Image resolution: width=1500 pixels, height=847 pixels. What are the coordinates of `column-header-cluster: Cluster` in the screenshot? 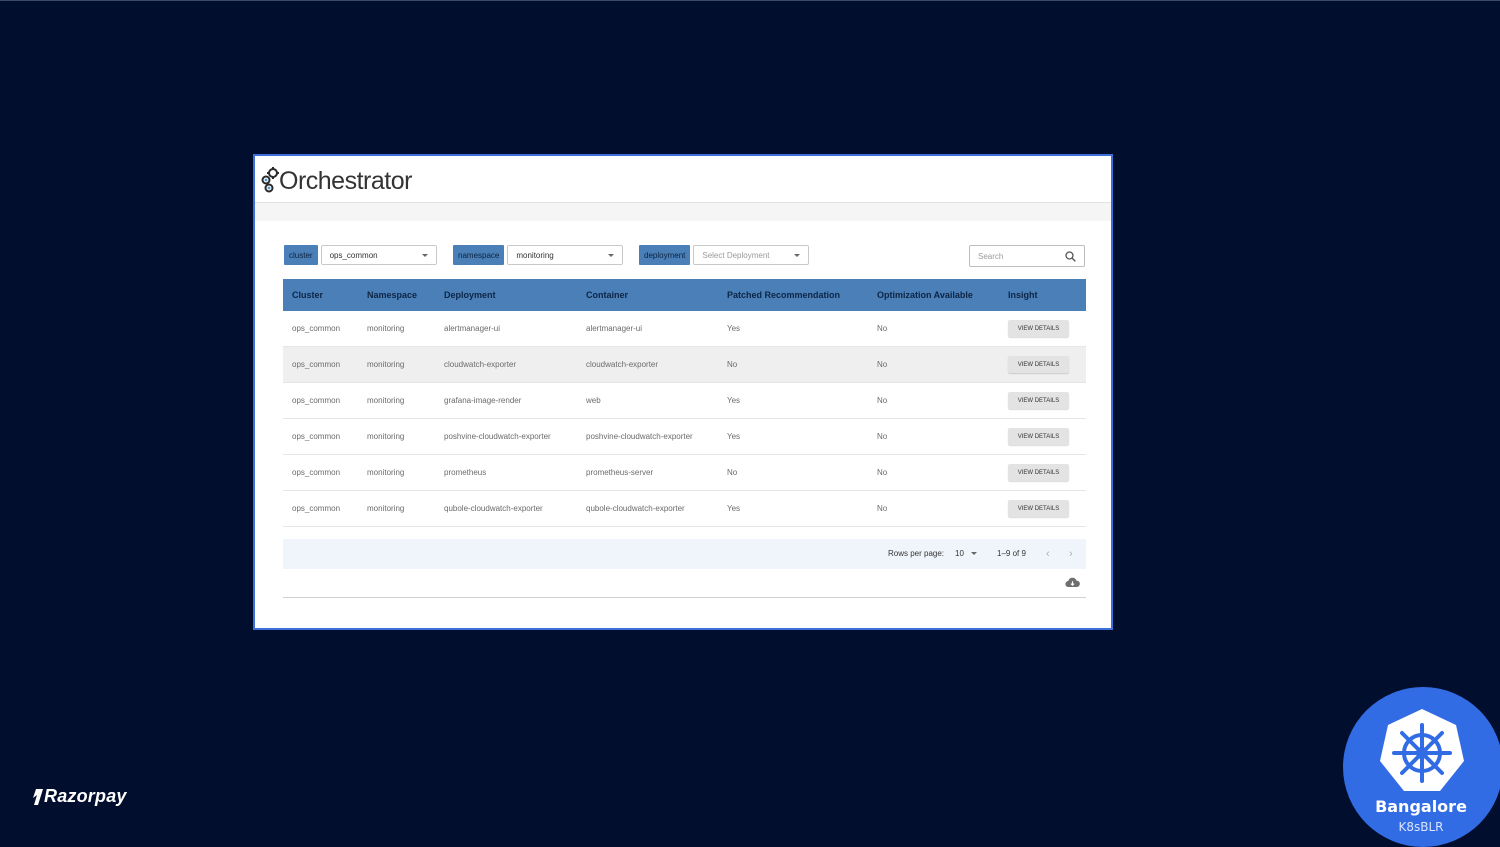 It's located at (307, 295).